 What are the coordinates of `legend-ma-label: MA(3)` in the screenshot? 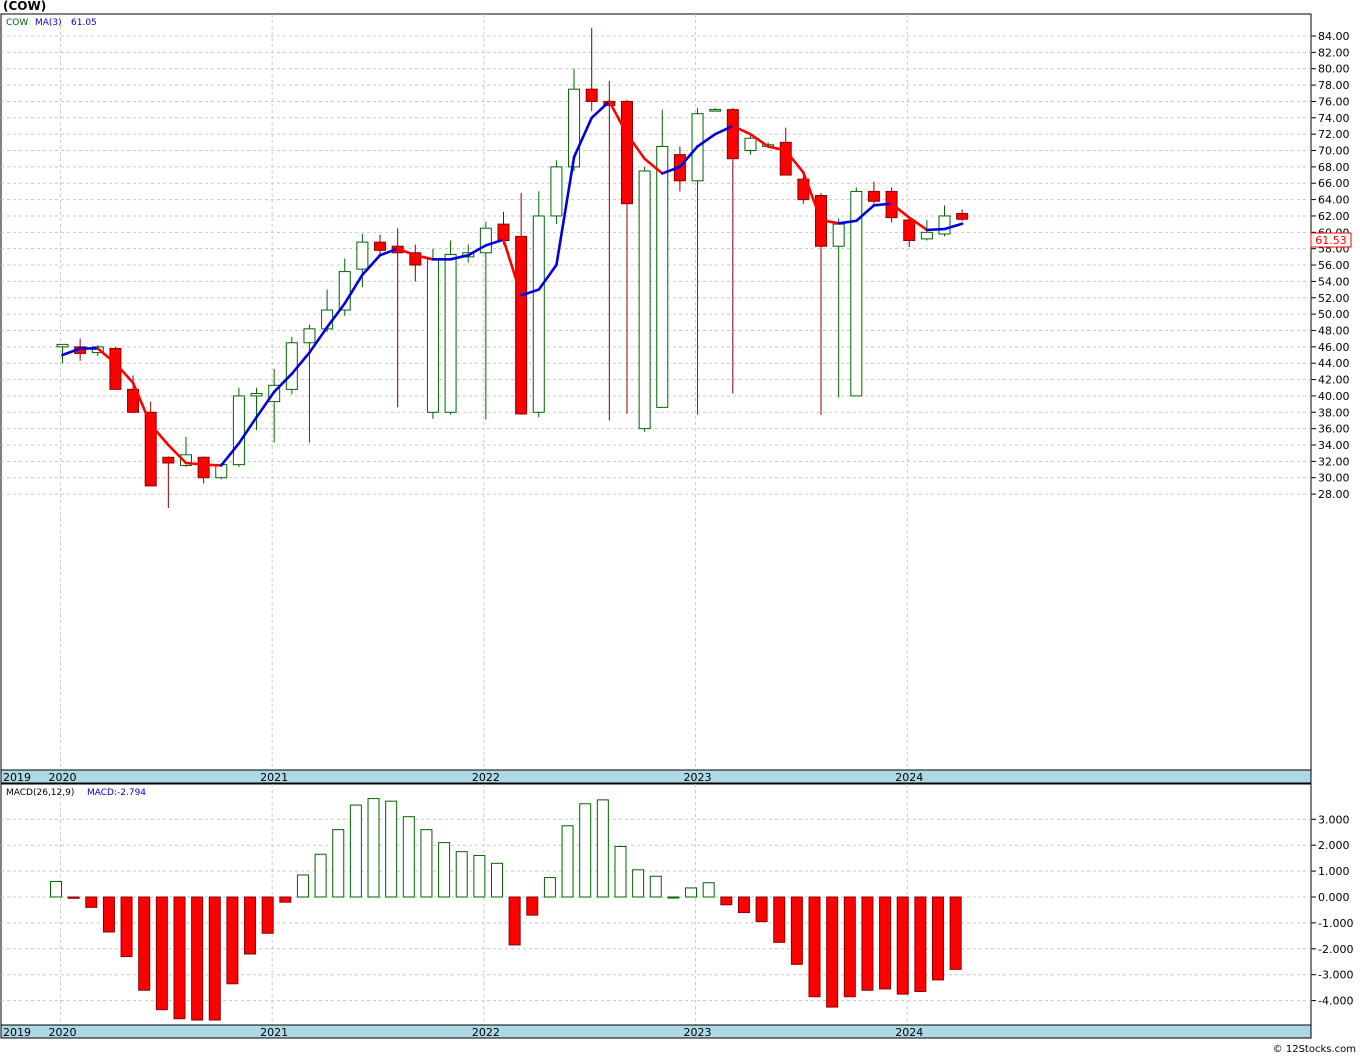 It's located at (48, 23).